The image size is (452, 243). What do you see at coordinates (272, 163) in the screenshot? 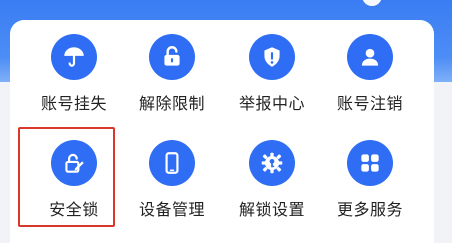
I see `gear-key-icon` at bounding box center [272, 163].